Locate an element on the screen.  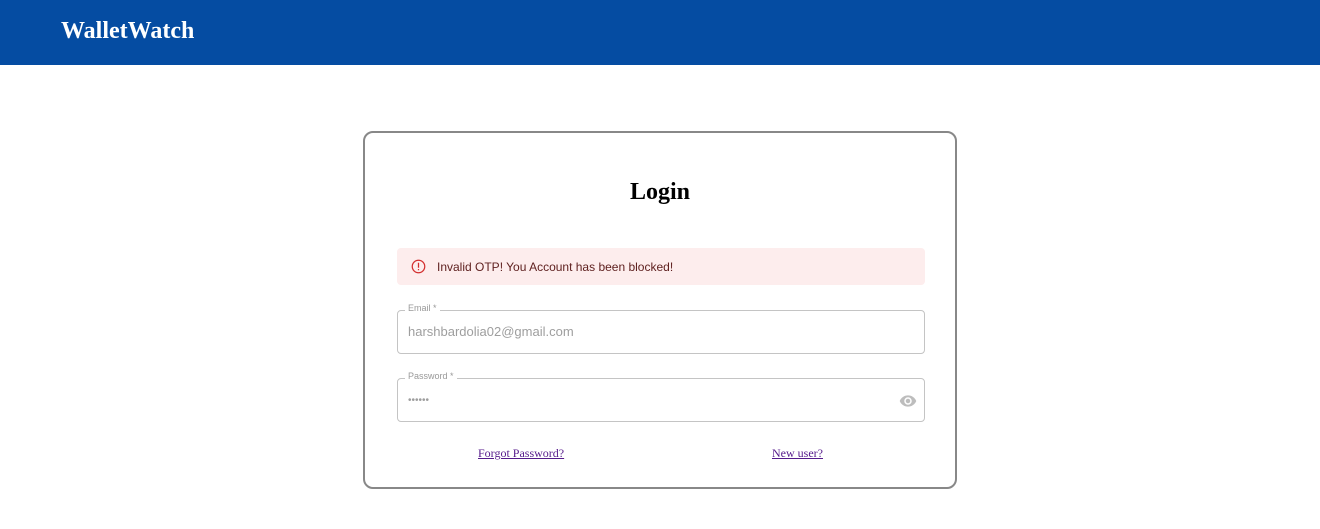
password-field: Password * •••••• is located at coordinates (661, 396).